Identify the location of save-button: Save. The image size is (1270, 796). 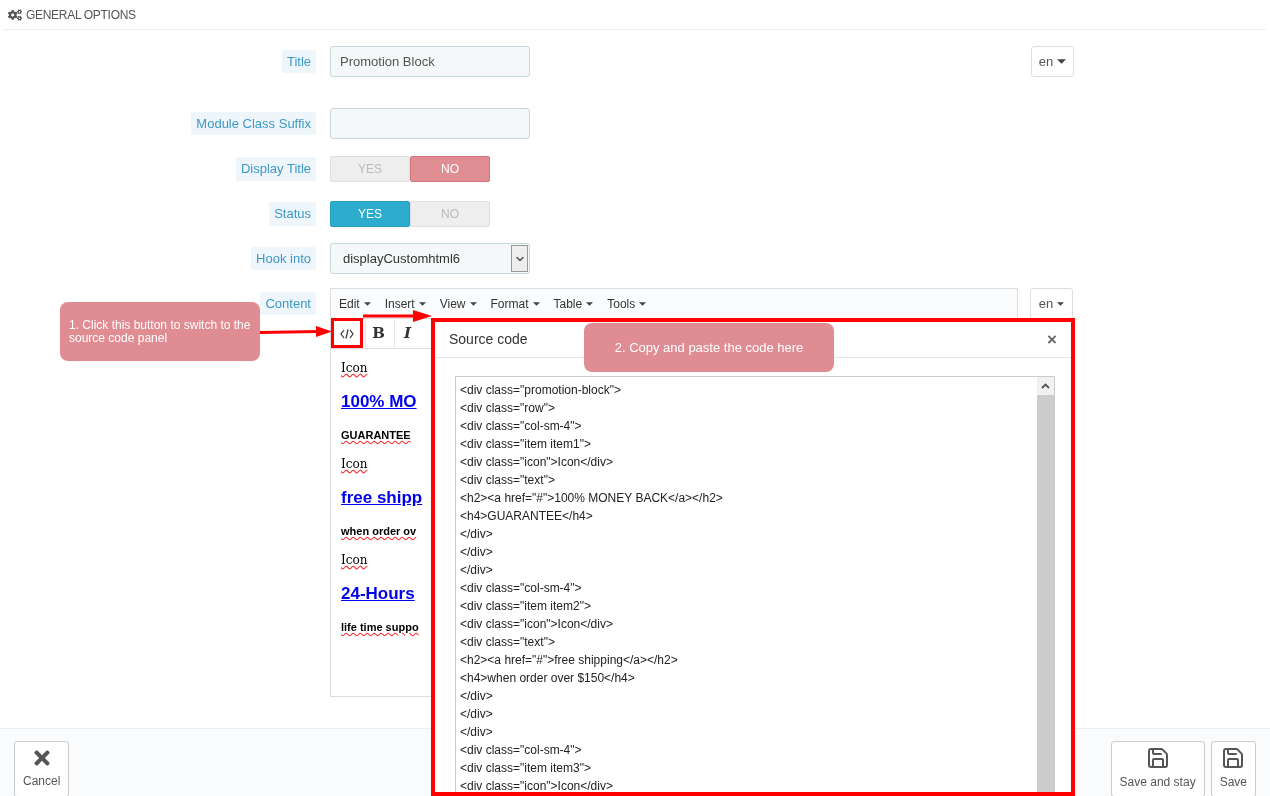
(1233, 768).